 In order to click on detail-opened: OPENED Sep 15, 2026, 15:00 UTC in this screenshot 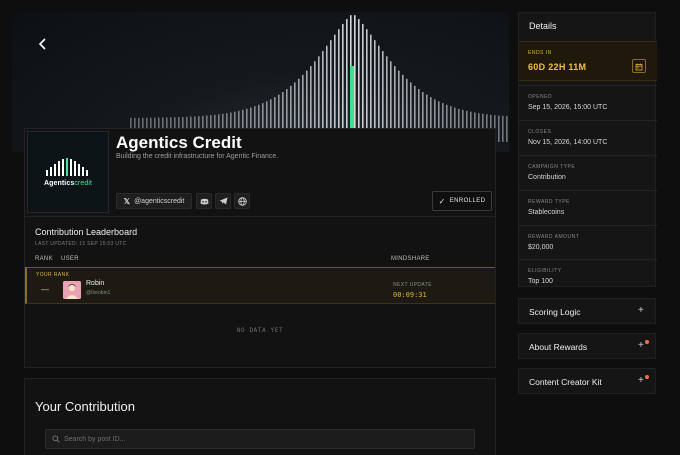, I will do `click(588, 102)`.